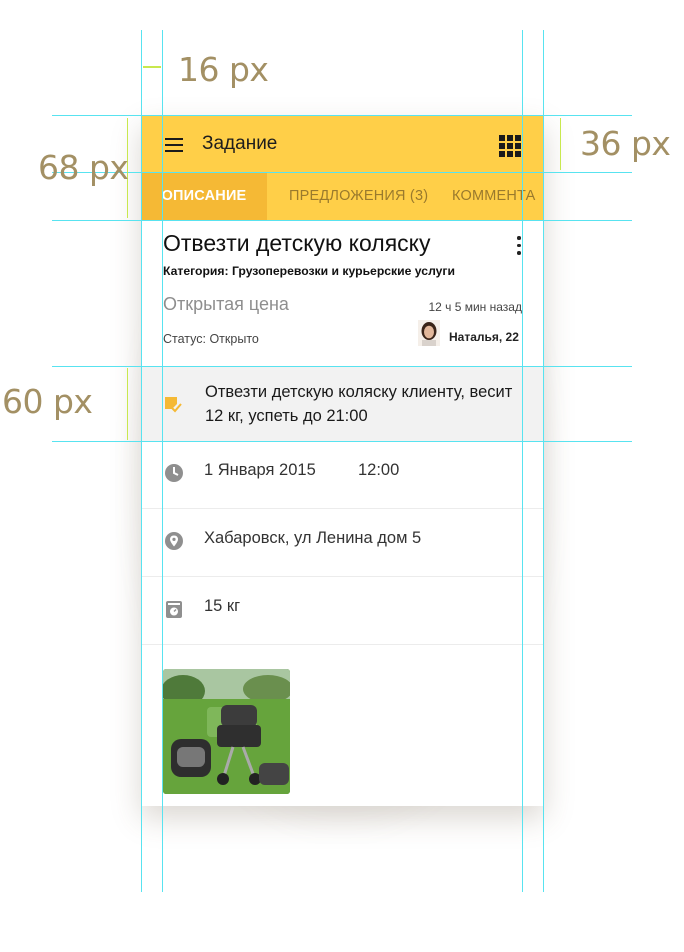 The image size is (684, 952). Describe the element at coordinates (223, 69) in the screenshot. I see `margin-label: 16 px` at that location.